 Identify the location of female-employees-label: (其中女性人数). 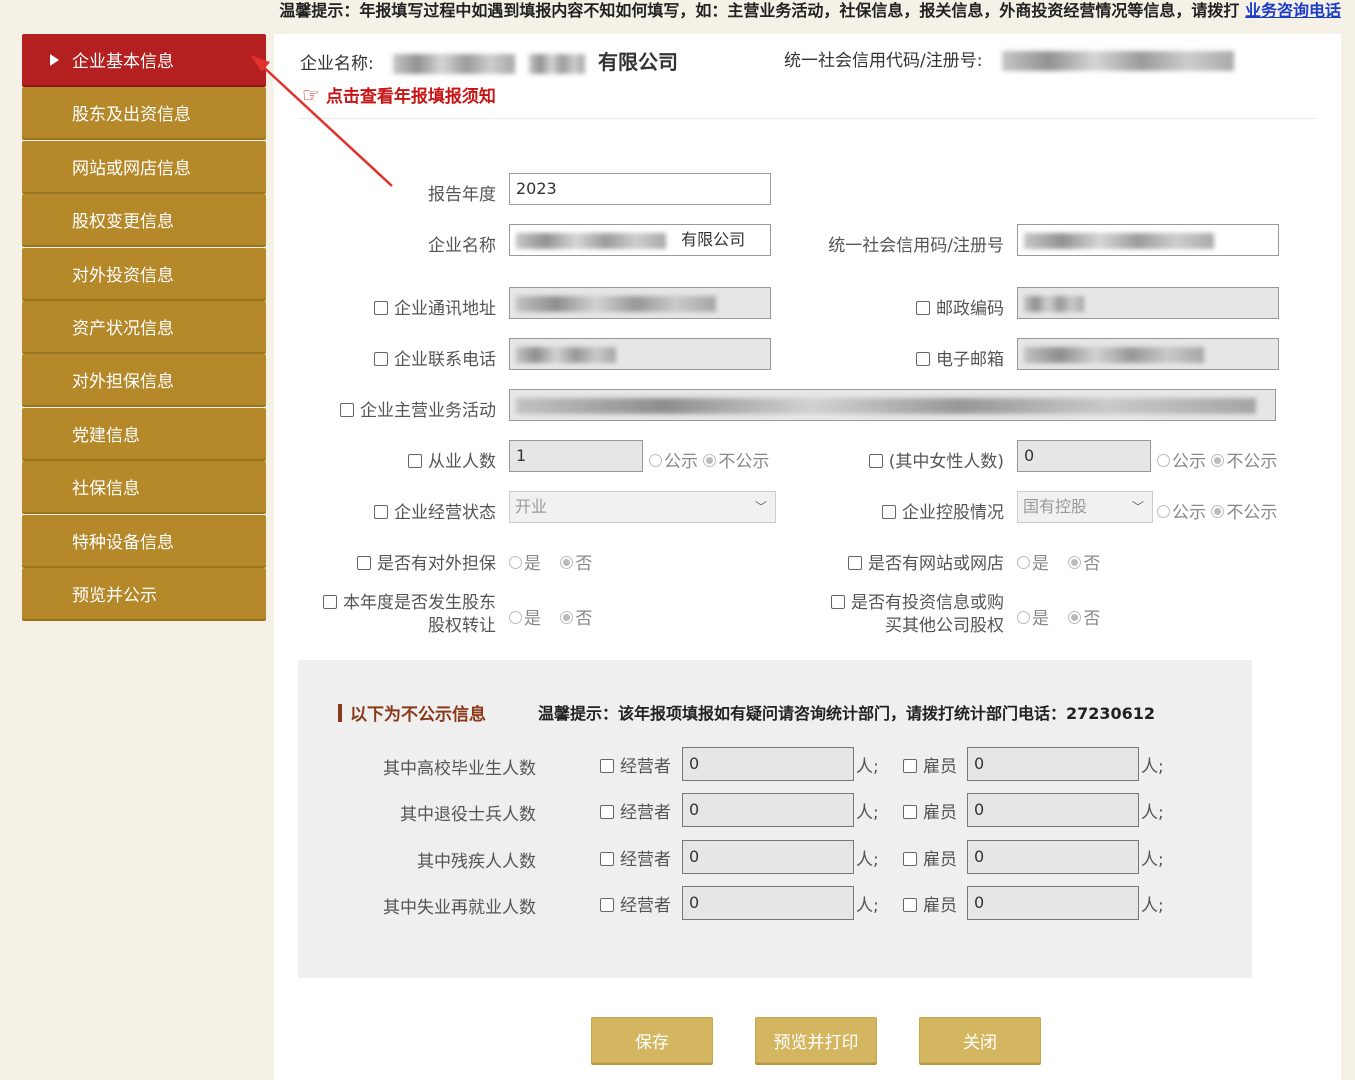
(919, 459).